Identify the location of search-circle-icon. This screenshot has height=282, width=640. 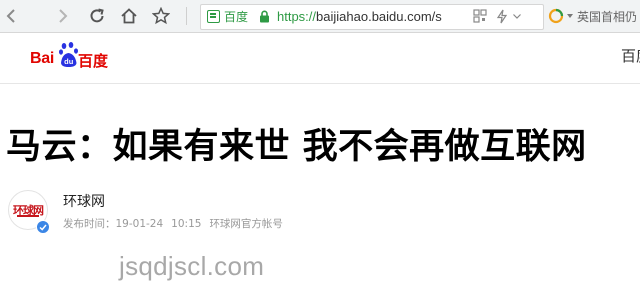
(556, 16).